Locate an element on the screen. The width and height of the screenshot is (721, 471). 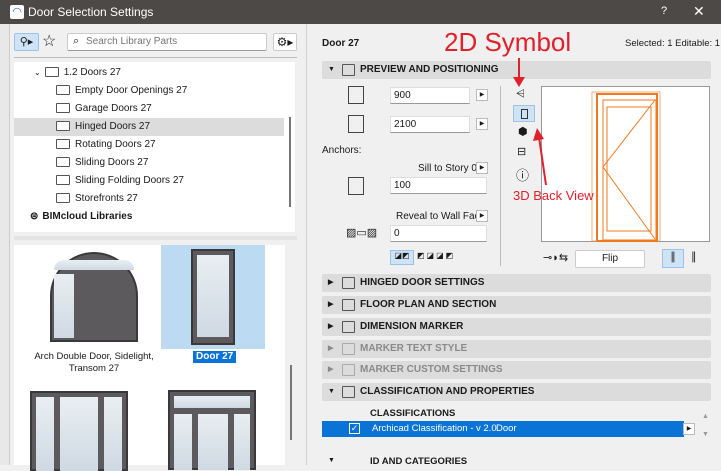
close-button: ✕ is located at coordinates (699, 11).